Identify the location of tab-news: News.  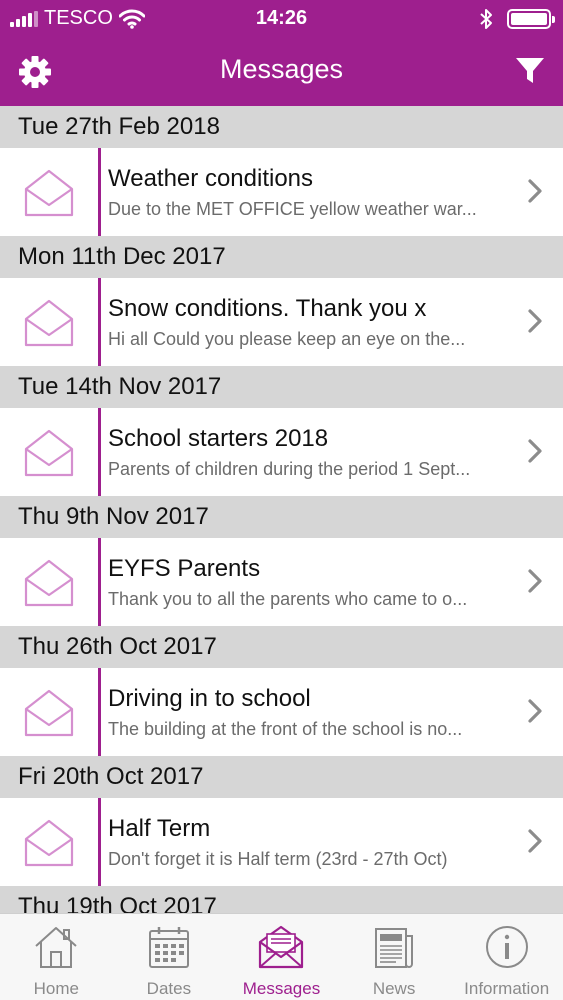
(394, 957).